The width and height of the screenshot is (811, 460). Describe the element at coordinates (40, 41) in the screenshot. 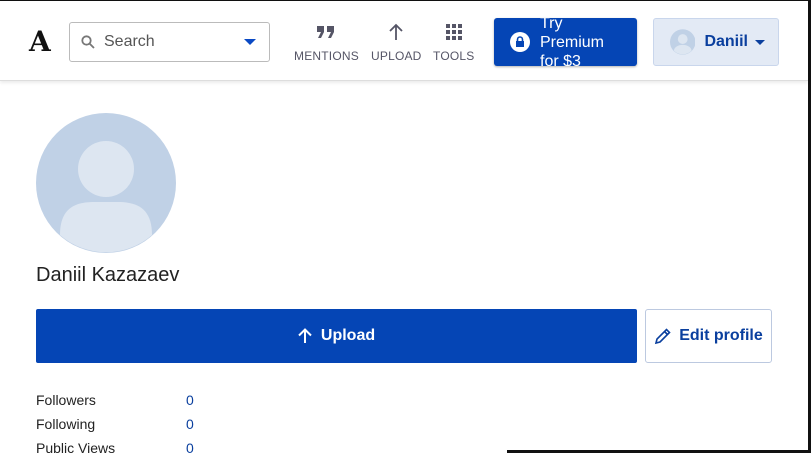

I see `logo: A` at that location.